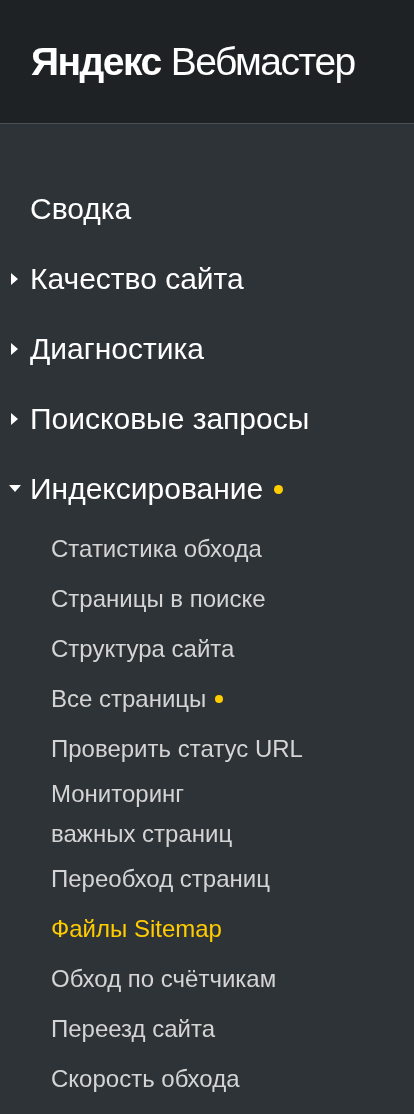  Describe the element at coordinates (129, 699) in the screenshot. I see `submenu-item: Все страницы` at that location.